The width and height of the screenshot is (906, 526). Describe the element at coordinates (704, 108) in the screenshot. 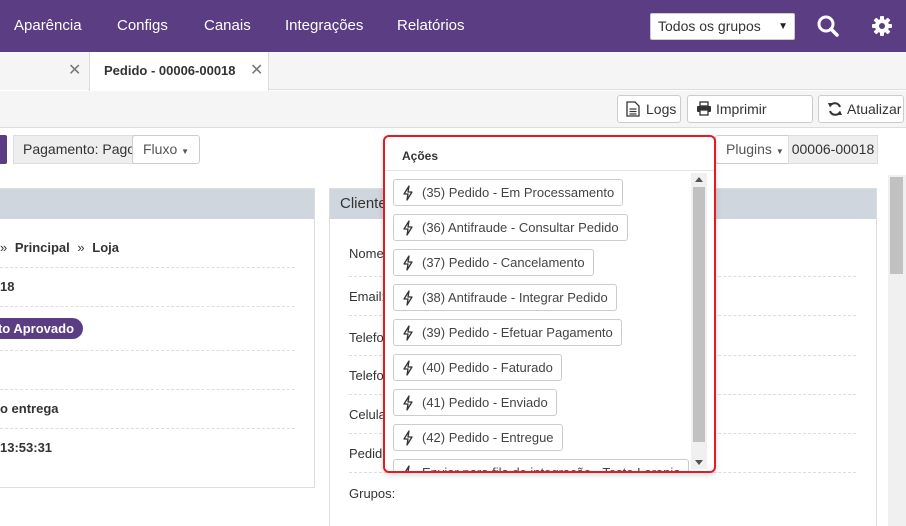

I see `print-icon` at that location.